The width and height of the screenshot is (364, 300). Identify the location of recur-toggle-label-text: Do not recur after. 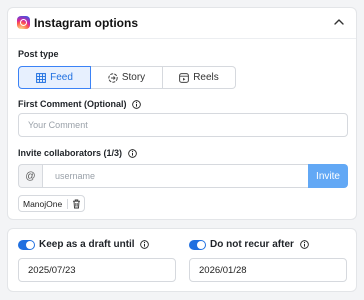
(252, 244).